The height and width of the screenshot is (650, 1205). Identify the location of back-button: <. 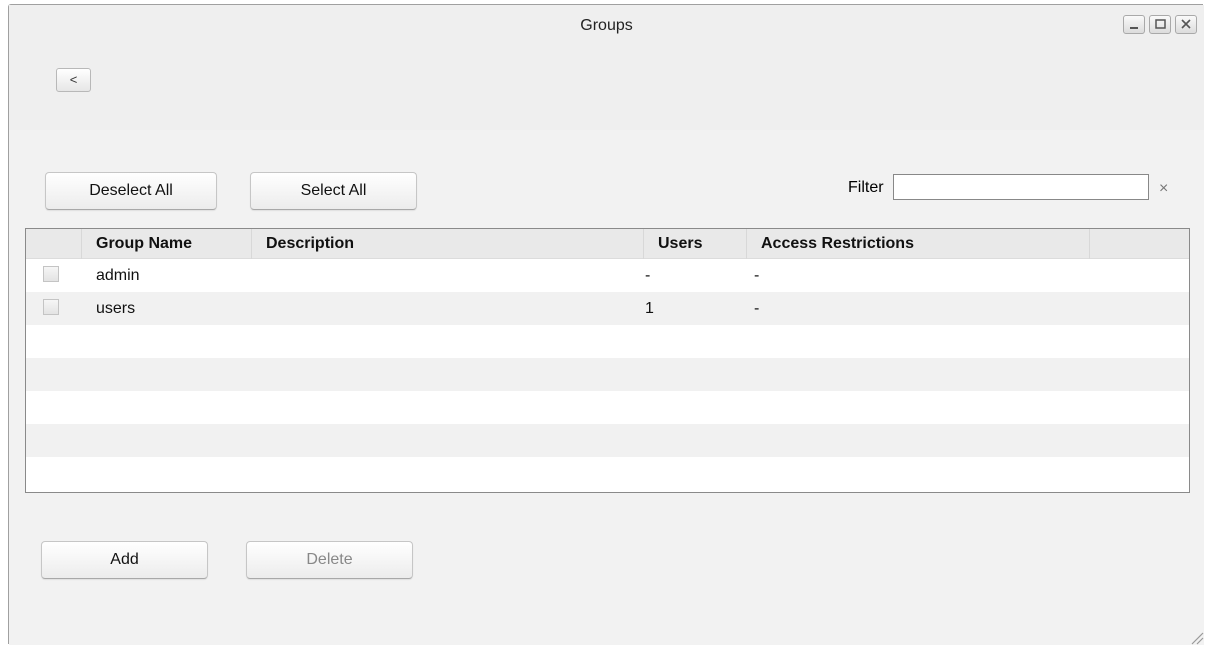
(73, 80).